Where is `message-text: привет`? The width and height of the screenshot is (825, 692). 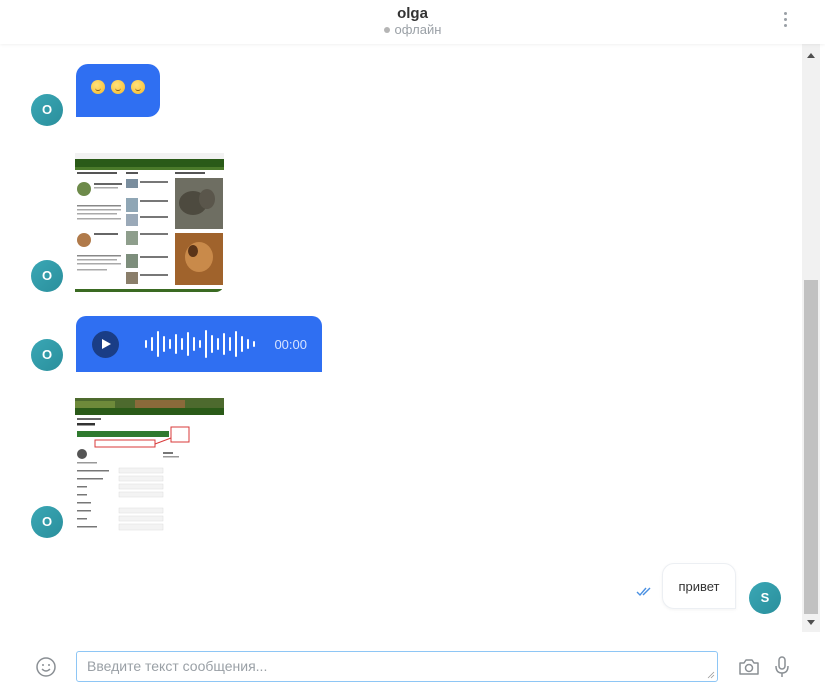
message-text: привет is located at coordinates (699, 586).